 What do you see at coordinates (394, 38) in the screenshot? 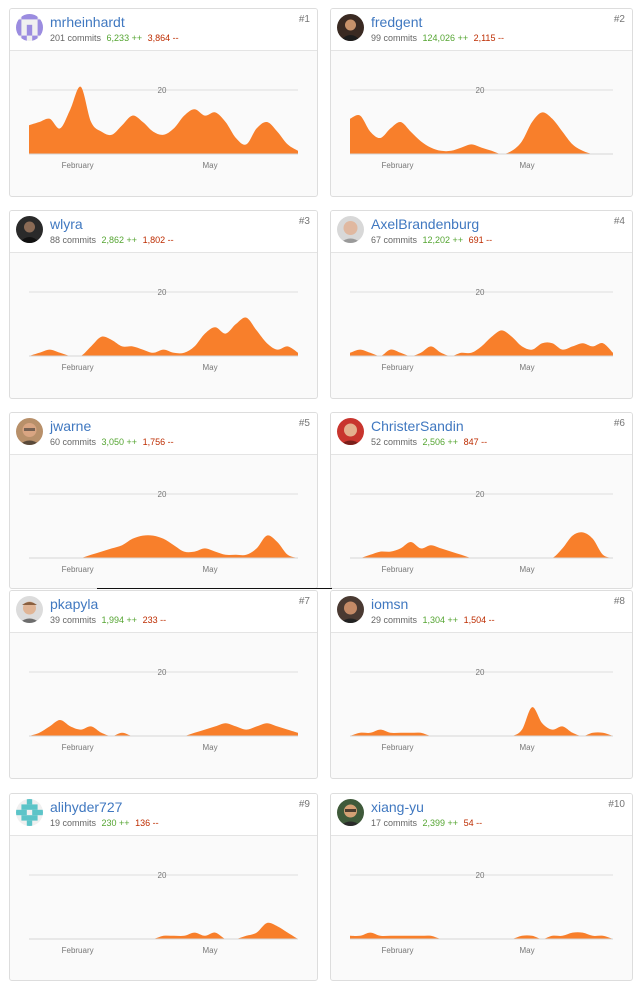
I see `commit-count: 99 commits` at bounding box center [394, 38].